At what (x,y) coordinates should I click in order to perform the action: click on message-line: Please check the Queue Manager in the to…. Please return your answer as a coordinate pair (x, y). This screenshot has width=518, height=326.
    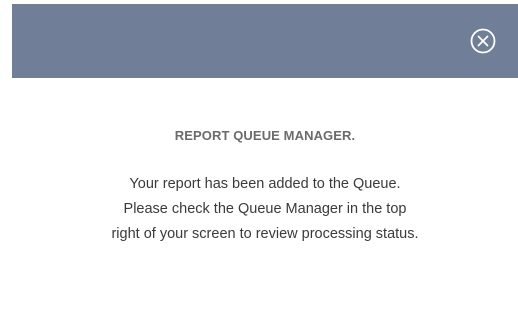
    Looking at the image, I should click on (265, 209).